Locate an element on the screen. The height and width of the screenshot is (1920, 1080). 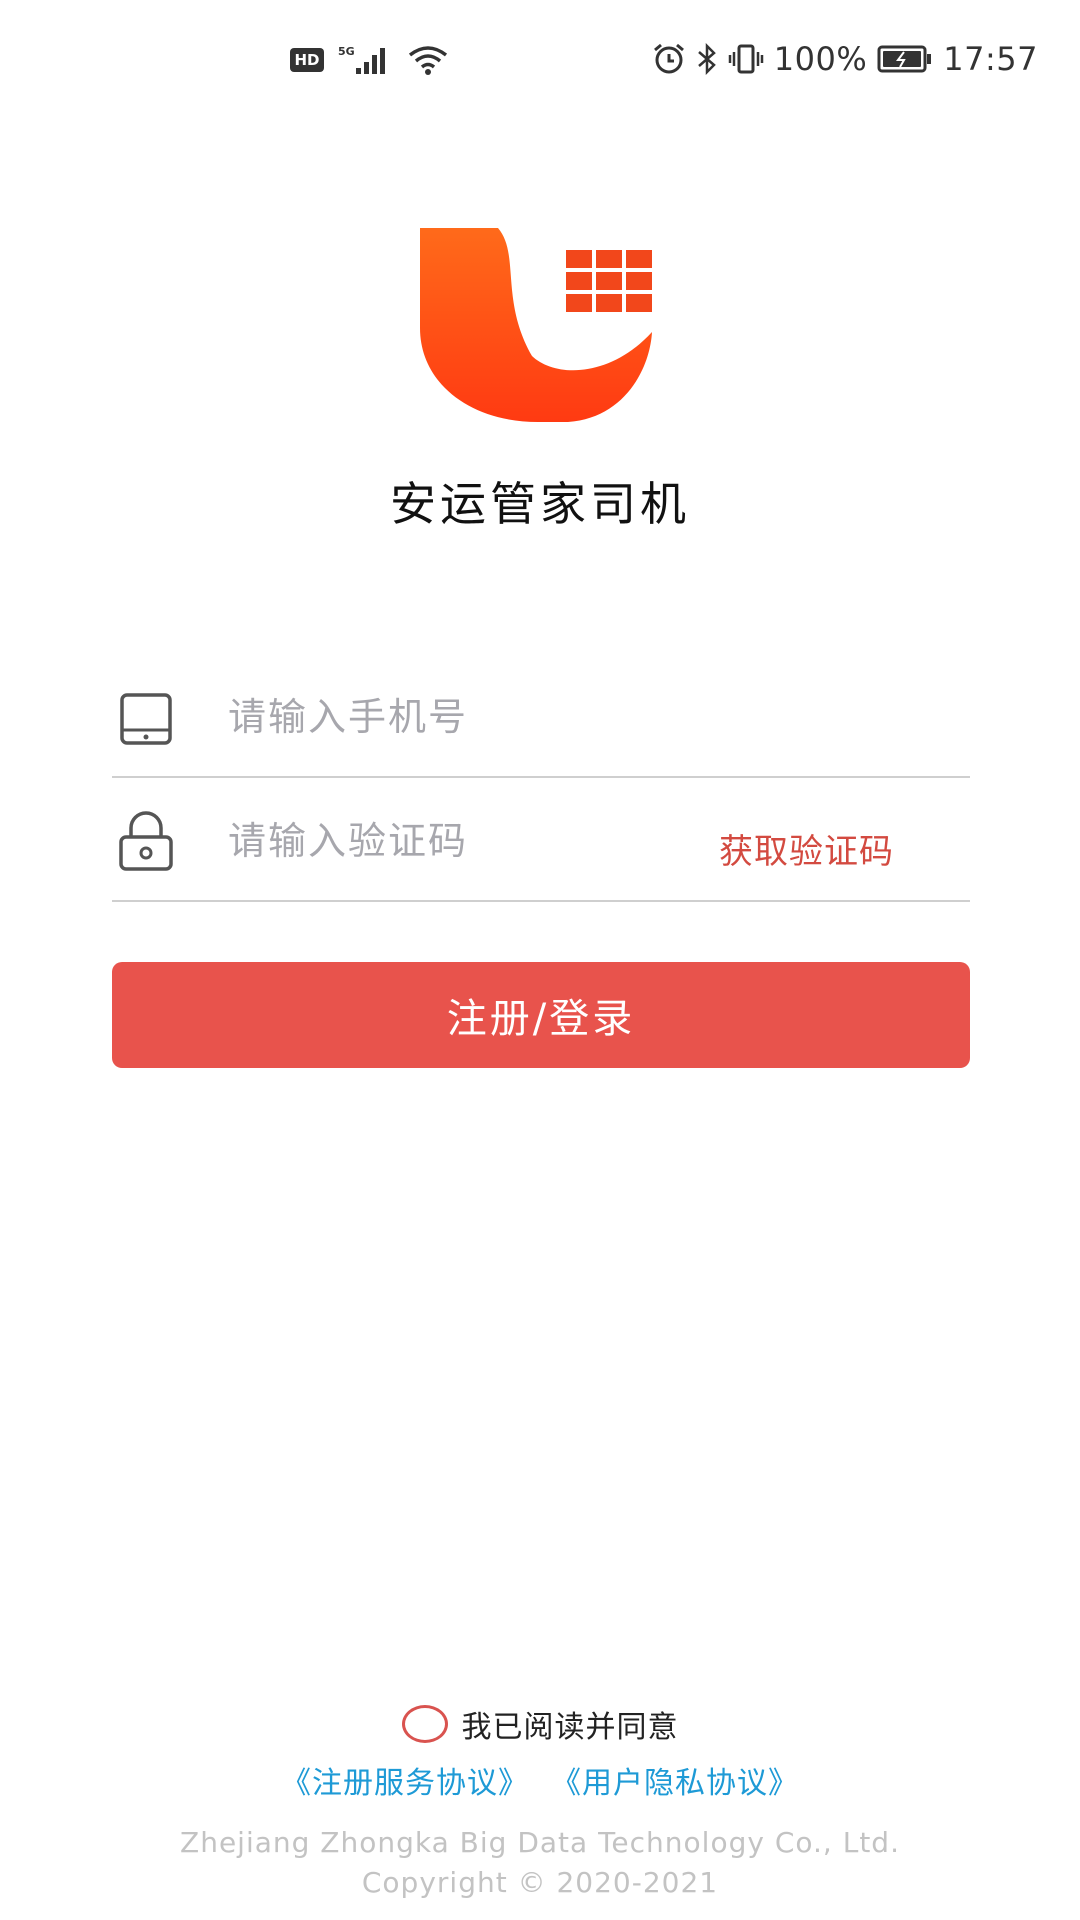
clock: 17:57 is located at coordinates (990, 59).